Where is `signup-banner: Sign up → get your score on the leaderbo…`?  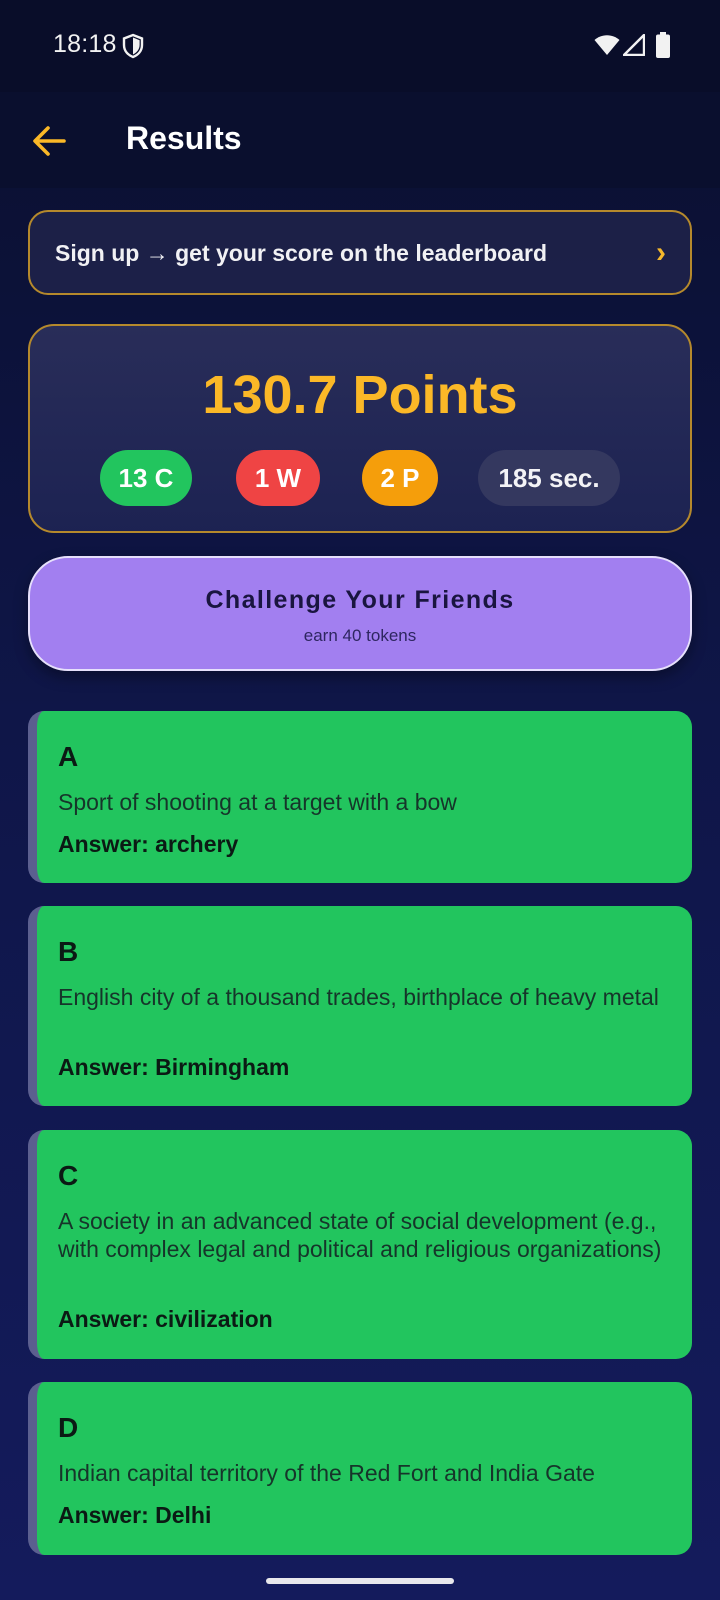 signup-banner: Sign up → get your score on the leaderbo… is located at coordinates (360, 252).